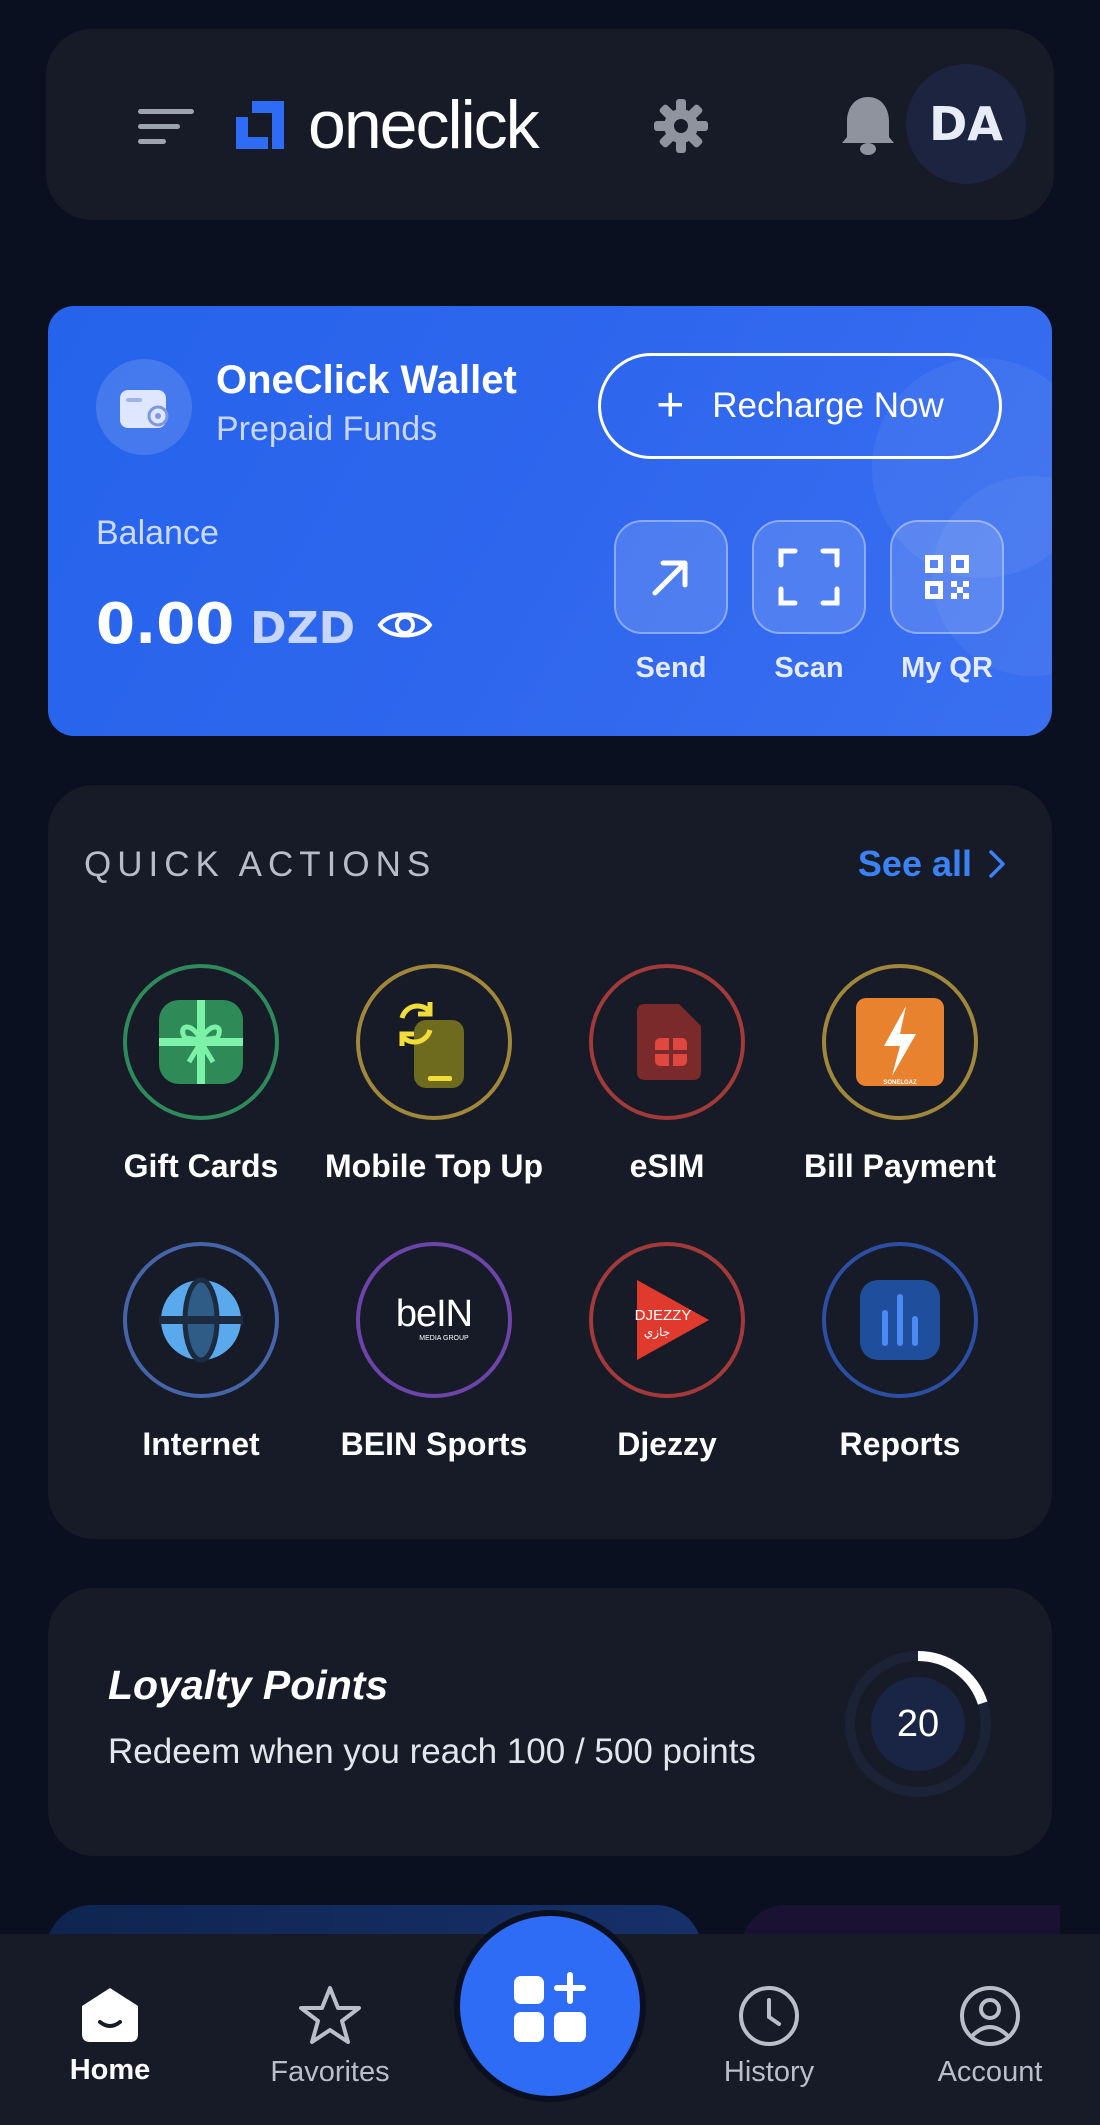  Describe the element at coordinates (671, 602) in the screenshot. I see `send-button: Send` at that location.